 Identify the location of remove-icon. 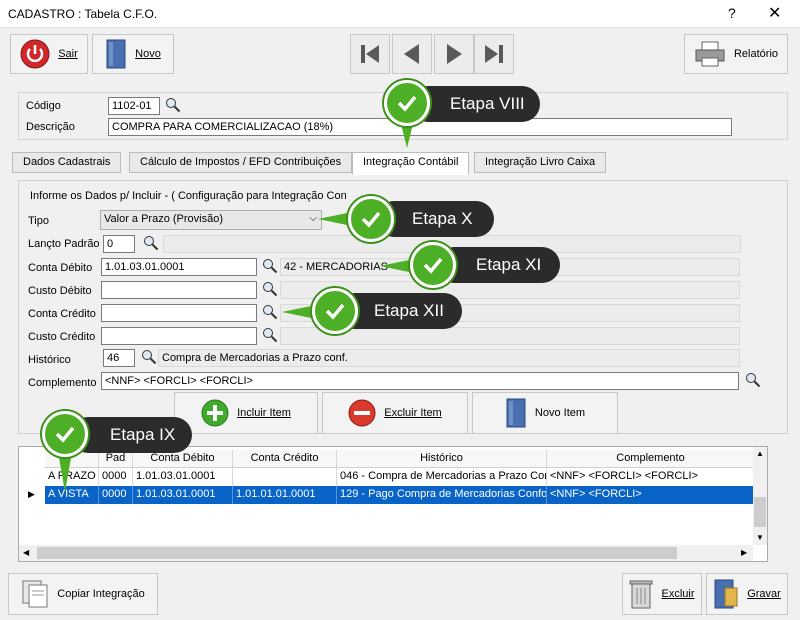
(362, 413).